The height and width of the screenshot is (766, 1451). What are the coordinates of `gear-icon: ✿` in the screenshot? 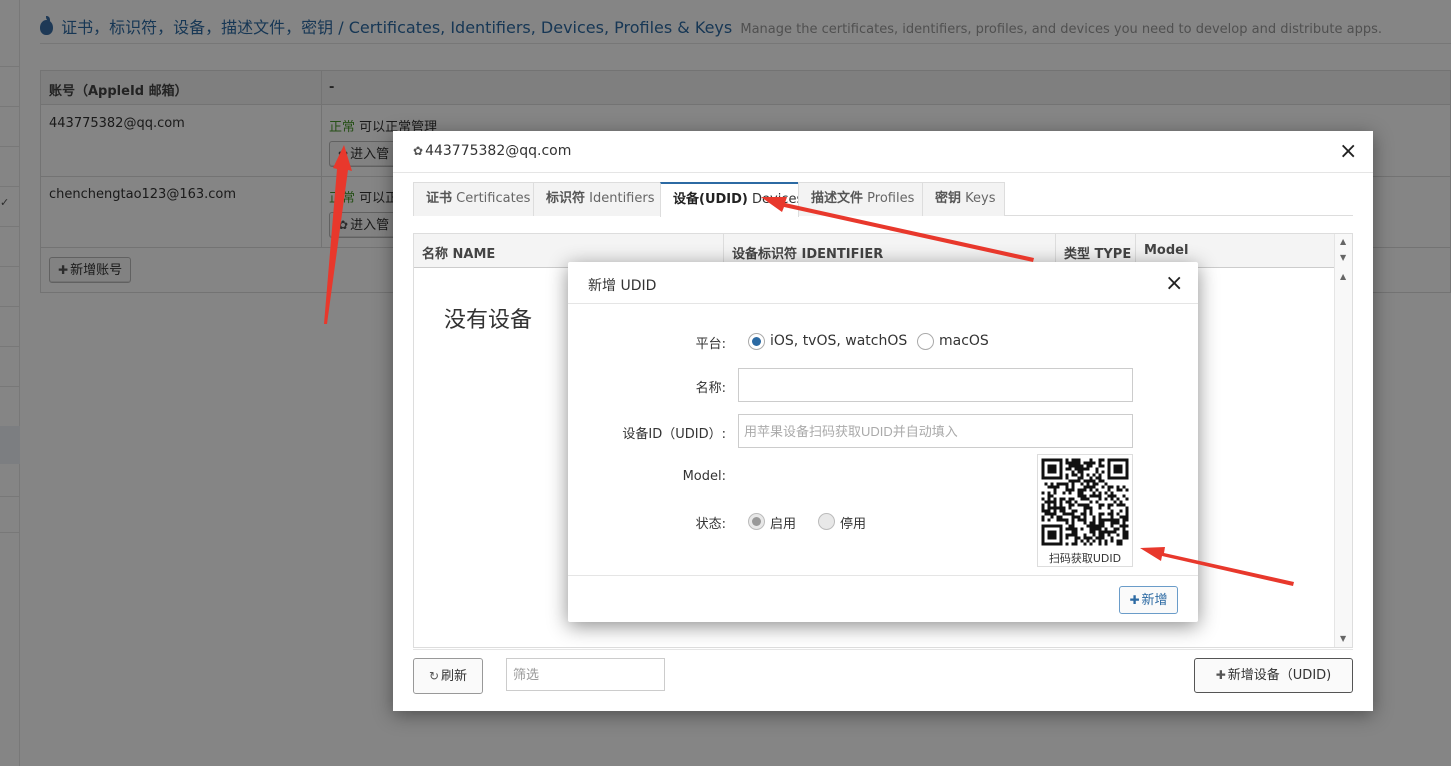 It's located at (418, 151).